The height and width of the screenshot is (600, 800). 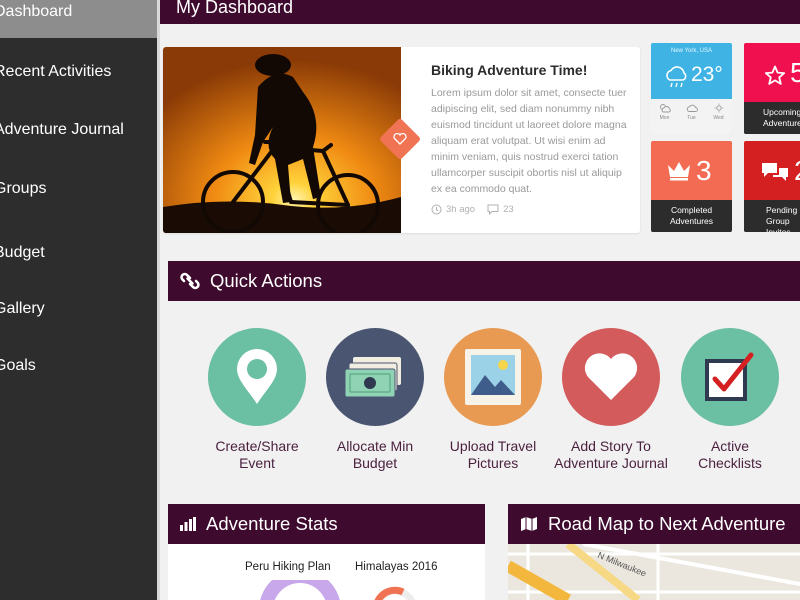 I want to click on sidebar-divider, so click(x=158, y=300).